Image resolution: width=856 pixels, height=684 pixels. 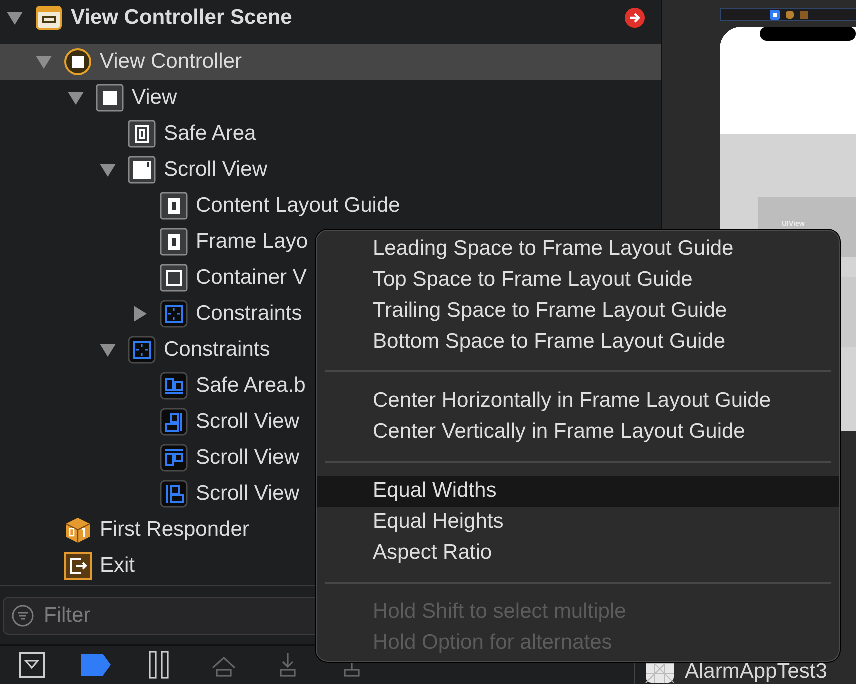 What do you see at coordinates (251, 386) in the screenshot?
I see `outline-label: Safe Area.b` at bounding box center [251, 386].